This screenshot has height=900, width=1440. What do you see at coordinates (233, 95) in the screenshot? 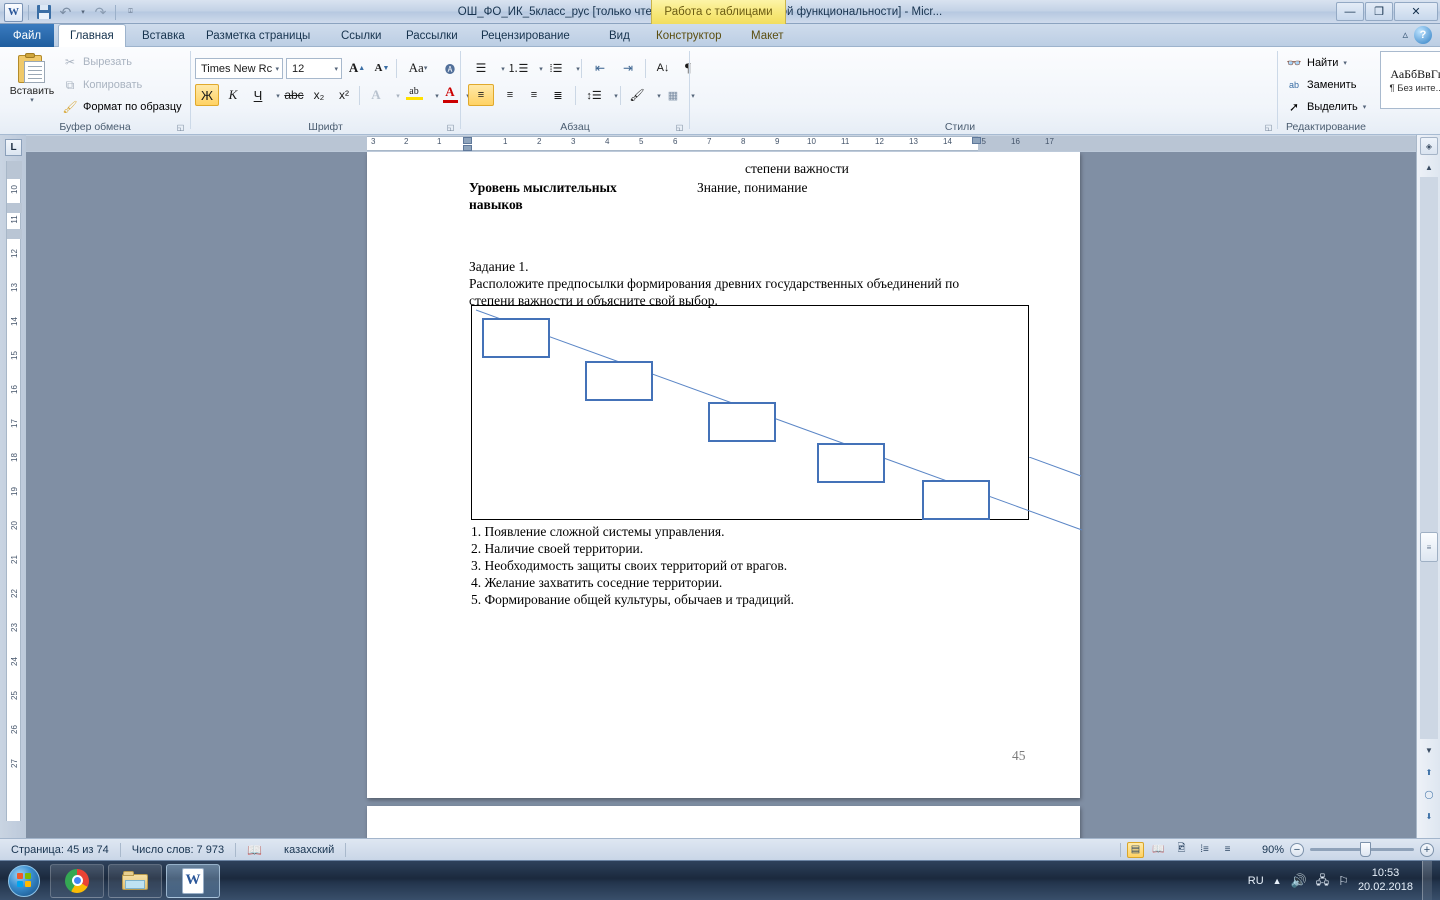
I see `italic-button: К` at bounding box center [233, 95].